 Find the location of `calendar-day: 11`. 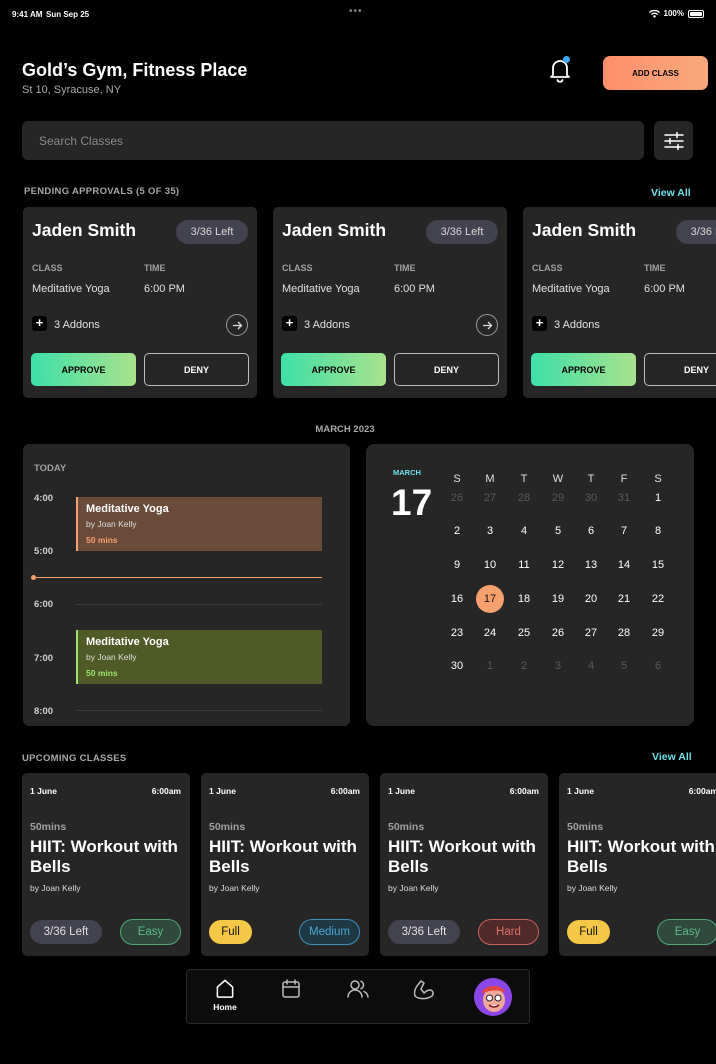

calendar-day: 11 is located at coordinates (524, 565).